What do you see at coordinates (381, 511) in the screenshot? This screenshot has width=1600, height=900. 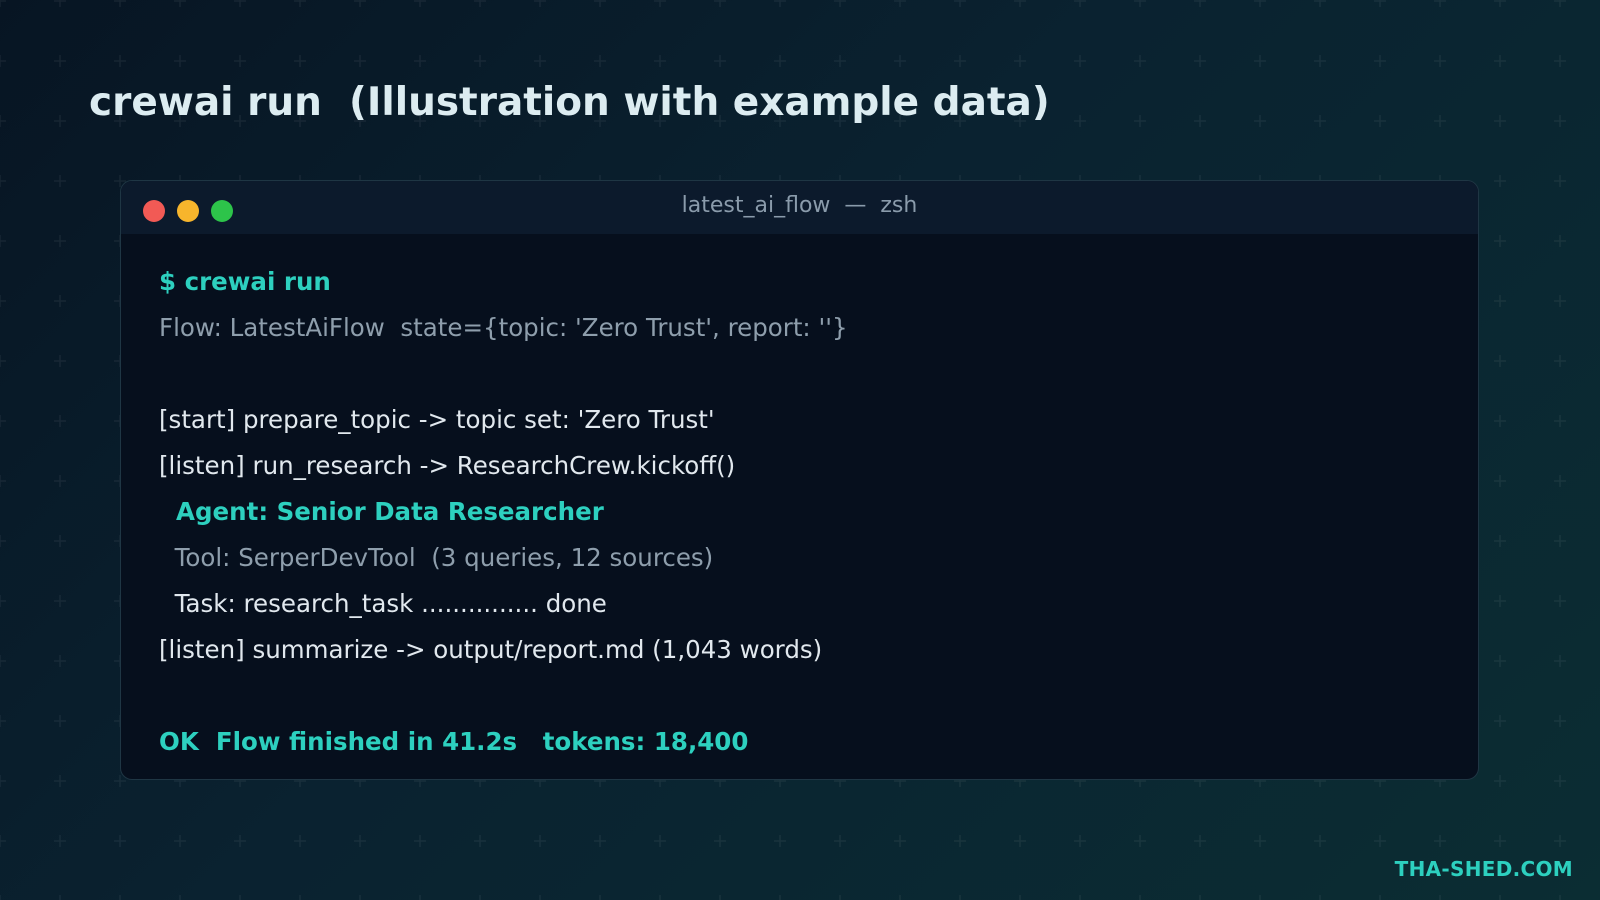 I see `agent-line: Agent: Senior Data Researcher` at bounding box center [381, 511].